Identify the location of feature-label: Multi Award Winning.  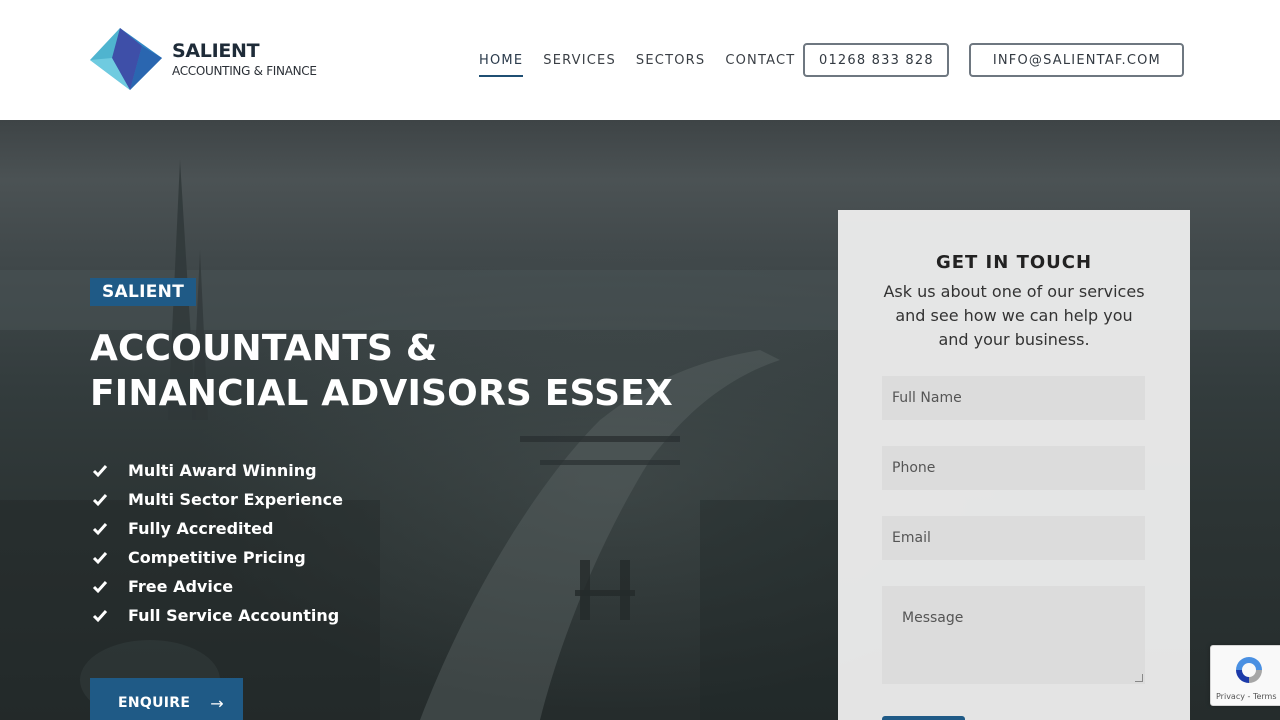
(222, 470).